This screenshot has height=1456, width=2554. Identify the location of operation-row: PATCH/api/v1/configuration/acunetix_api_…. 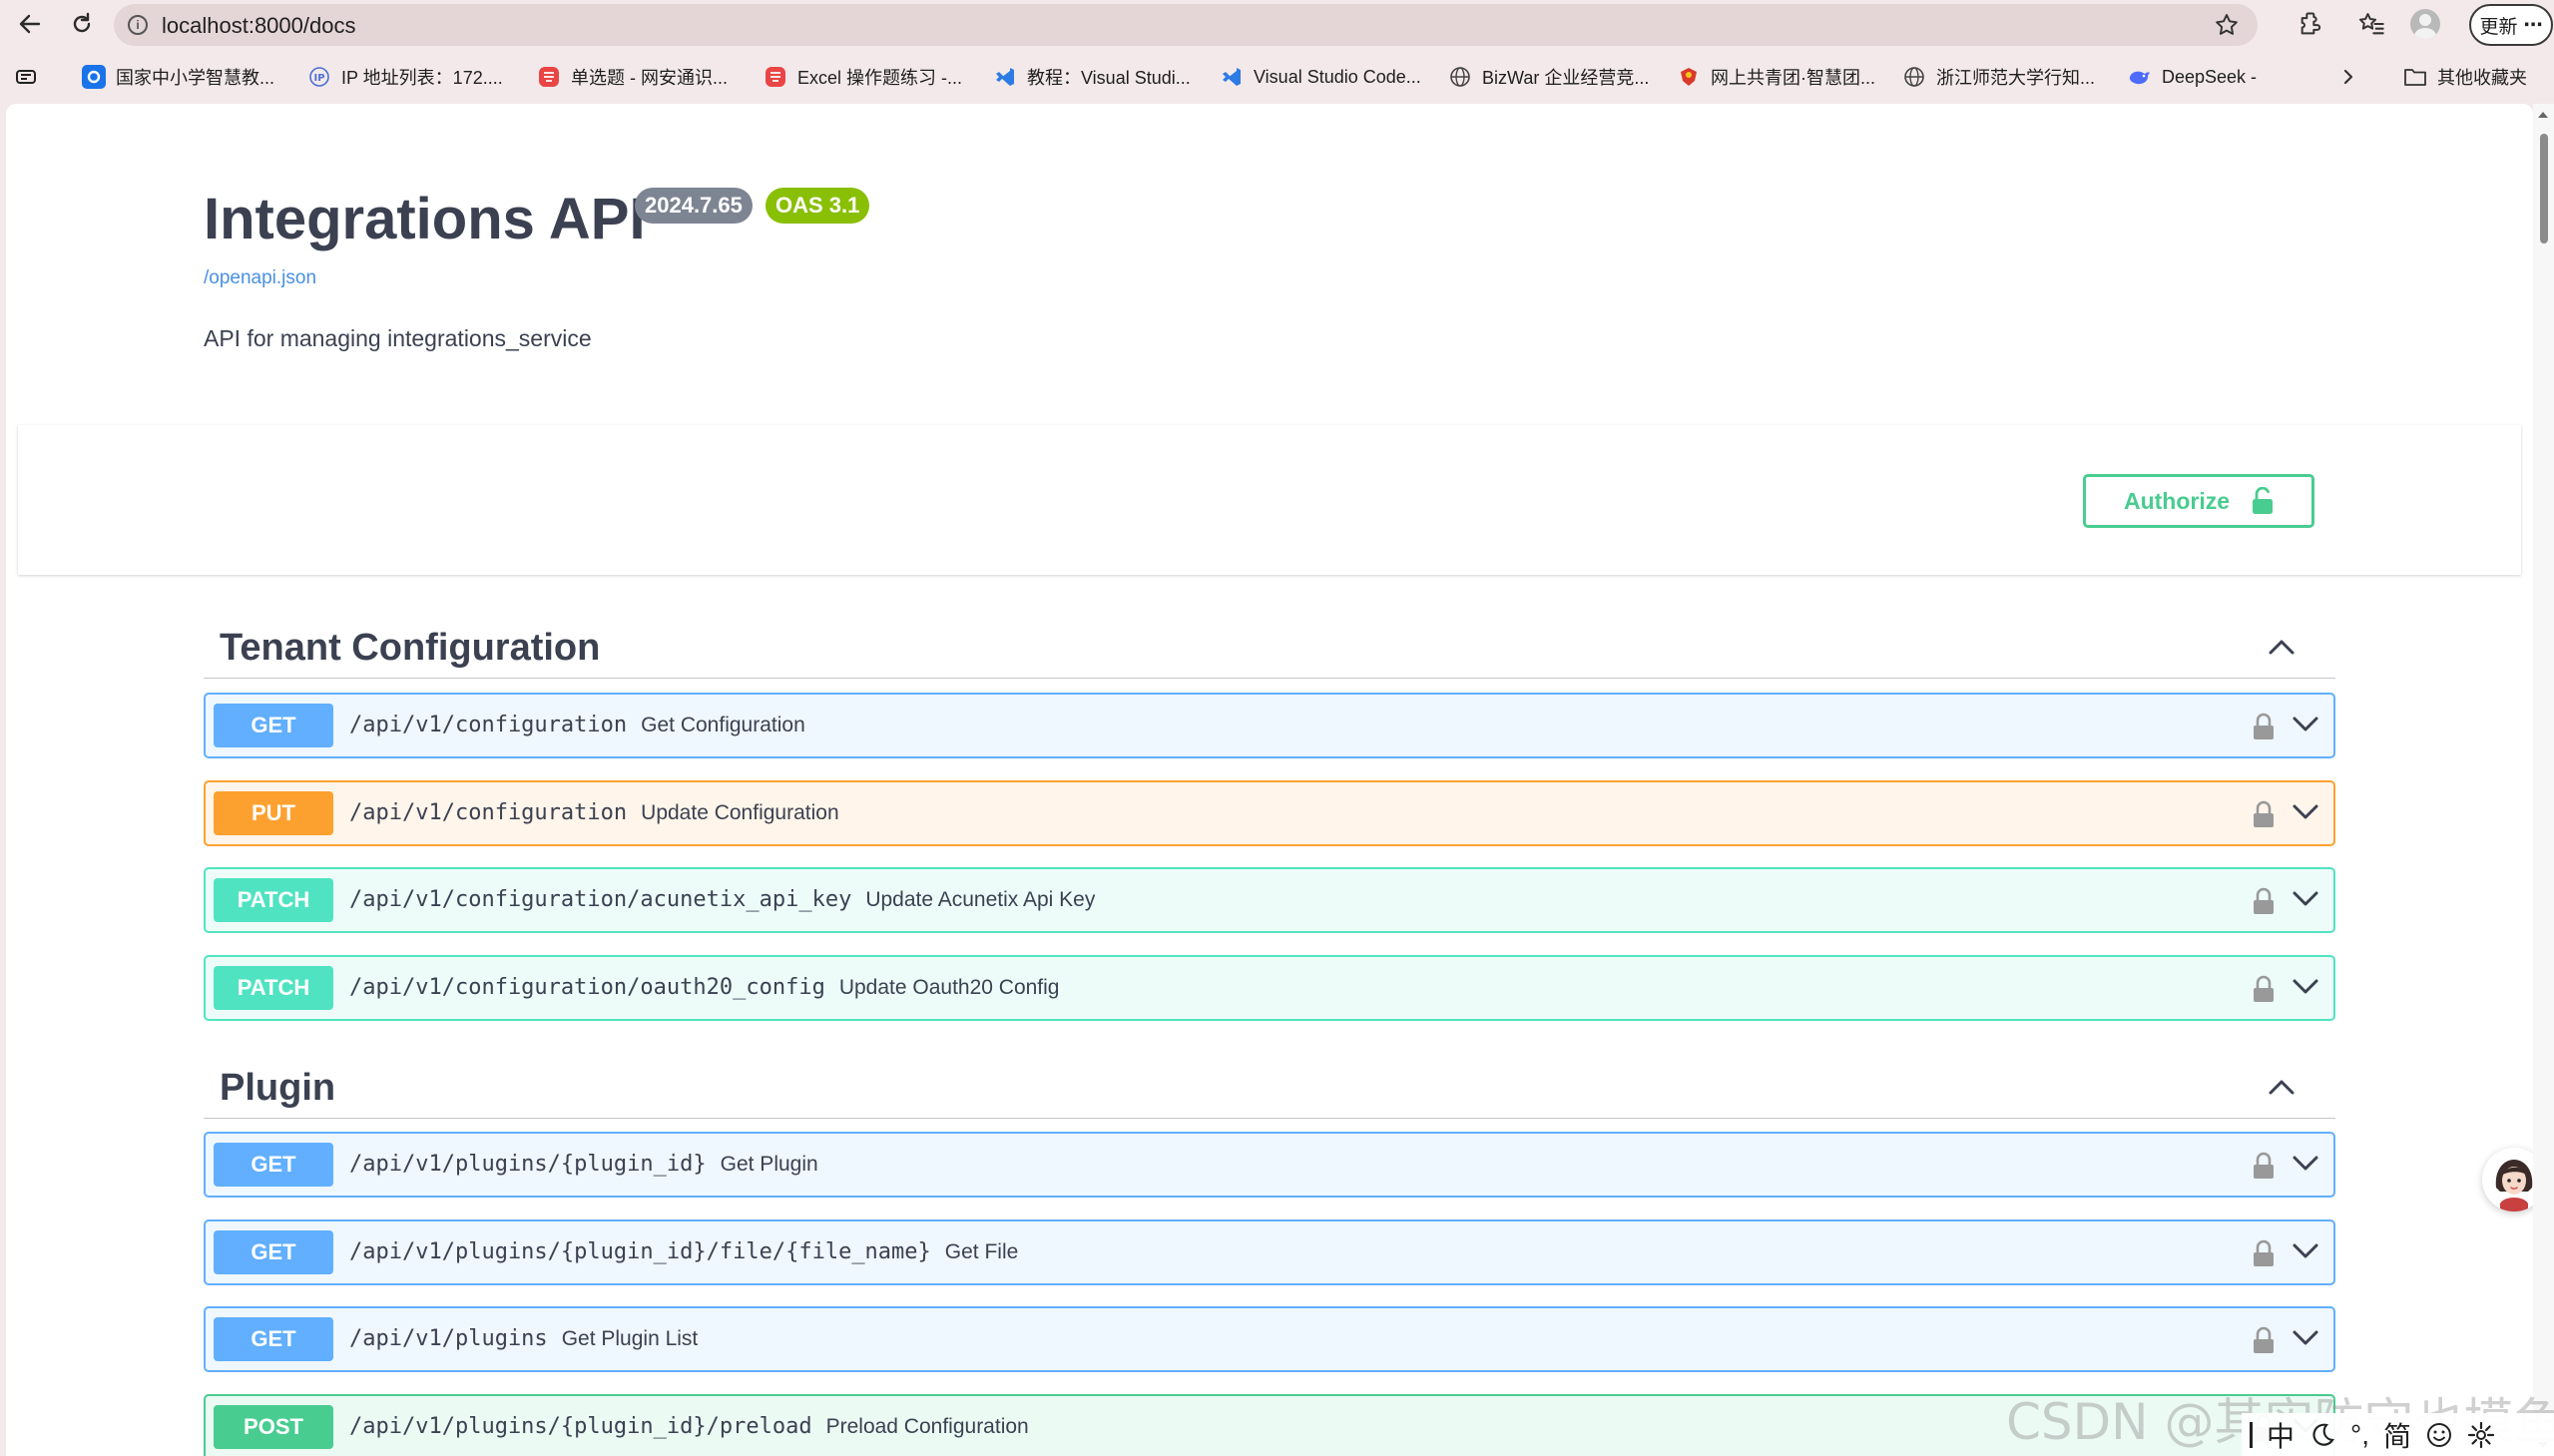
(1269, 900).